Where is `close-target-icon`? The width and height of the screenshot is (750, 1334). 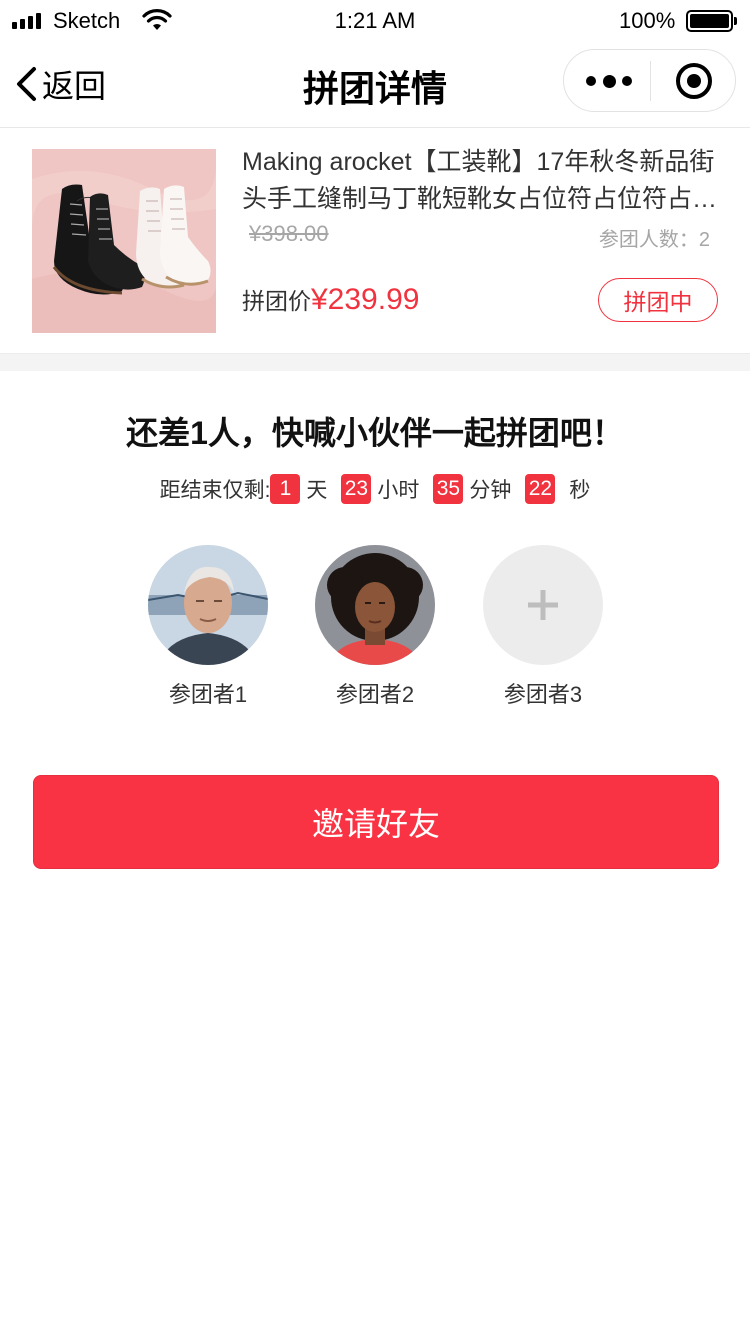 close-target-icon is located at coordinates (694, 81).